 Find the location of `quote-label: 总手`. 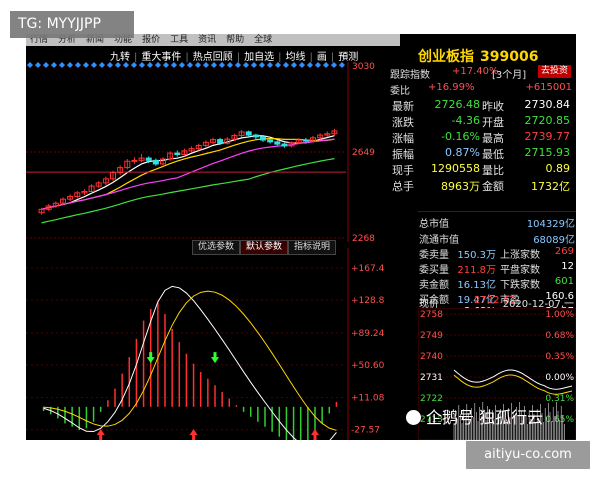

quote-label: 总手 is located at coordinates (403, 186).